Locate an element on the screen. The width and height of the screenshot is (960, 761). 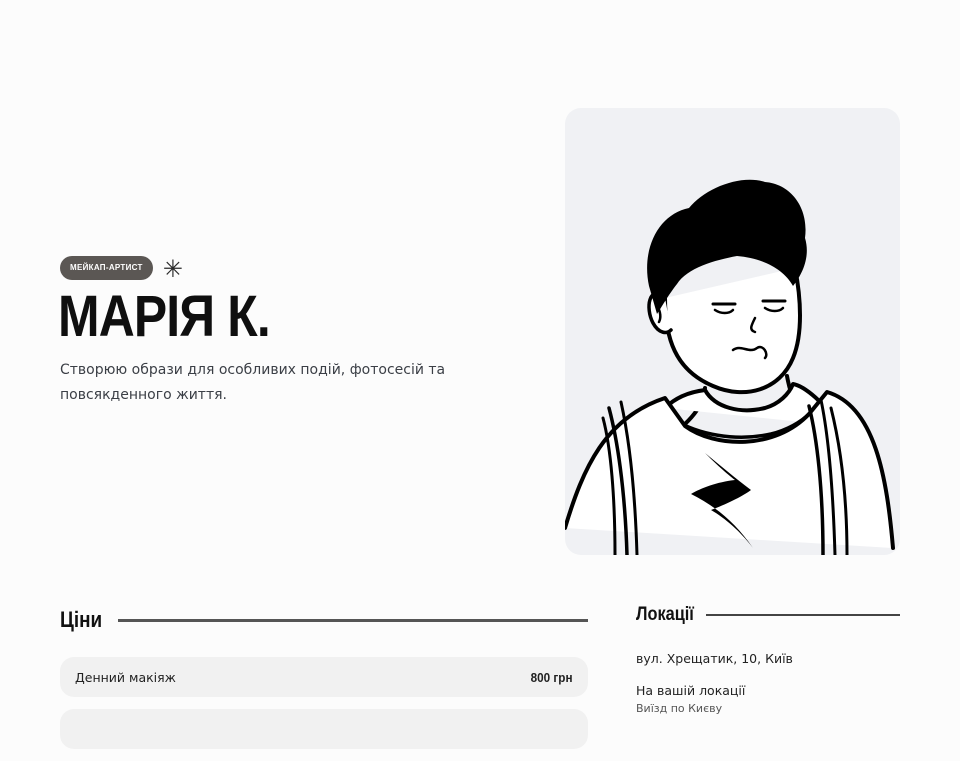
location-title: На вашій локації is located at coordinates (691, 690).